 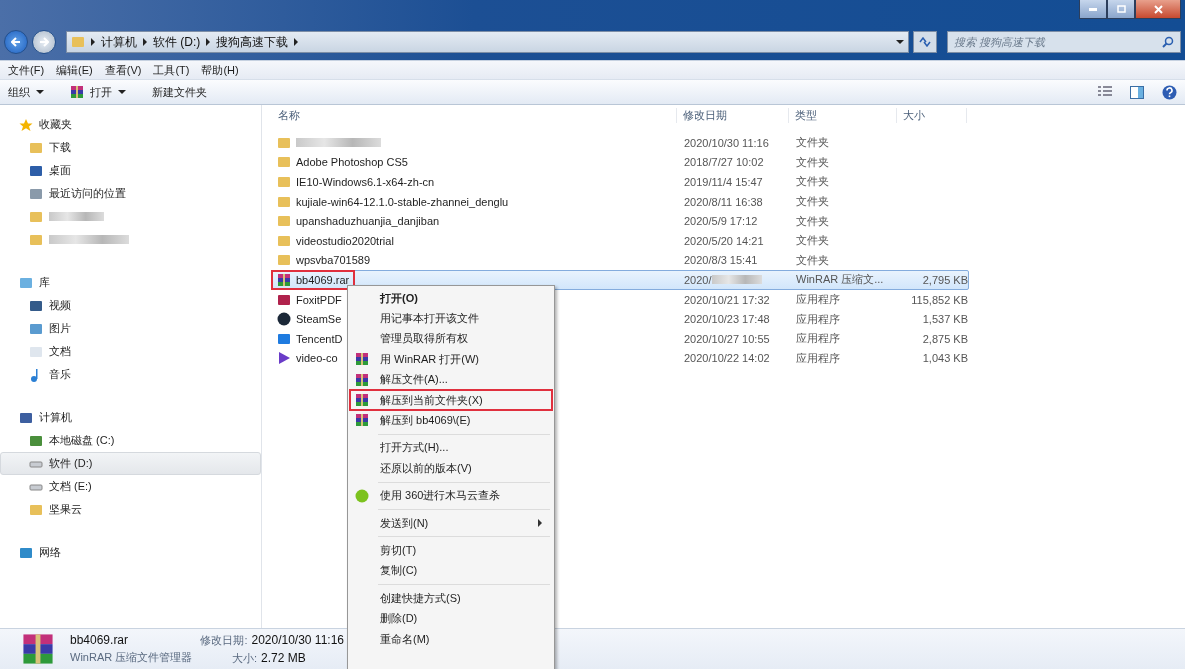 I want to click on file-name-cell: Adobe Photoshop CS5, so click(x=342, y=162).